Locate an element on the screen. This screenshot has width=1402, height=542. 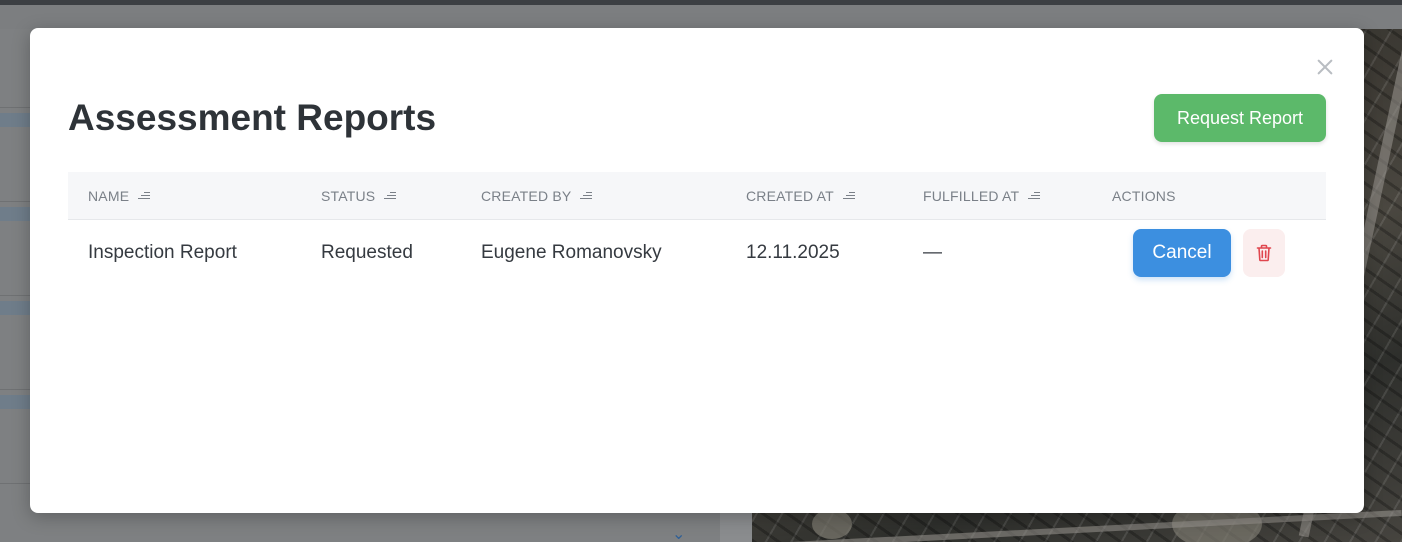
column-header-actions: ACTIONS is located at coordinates (1144, 196).